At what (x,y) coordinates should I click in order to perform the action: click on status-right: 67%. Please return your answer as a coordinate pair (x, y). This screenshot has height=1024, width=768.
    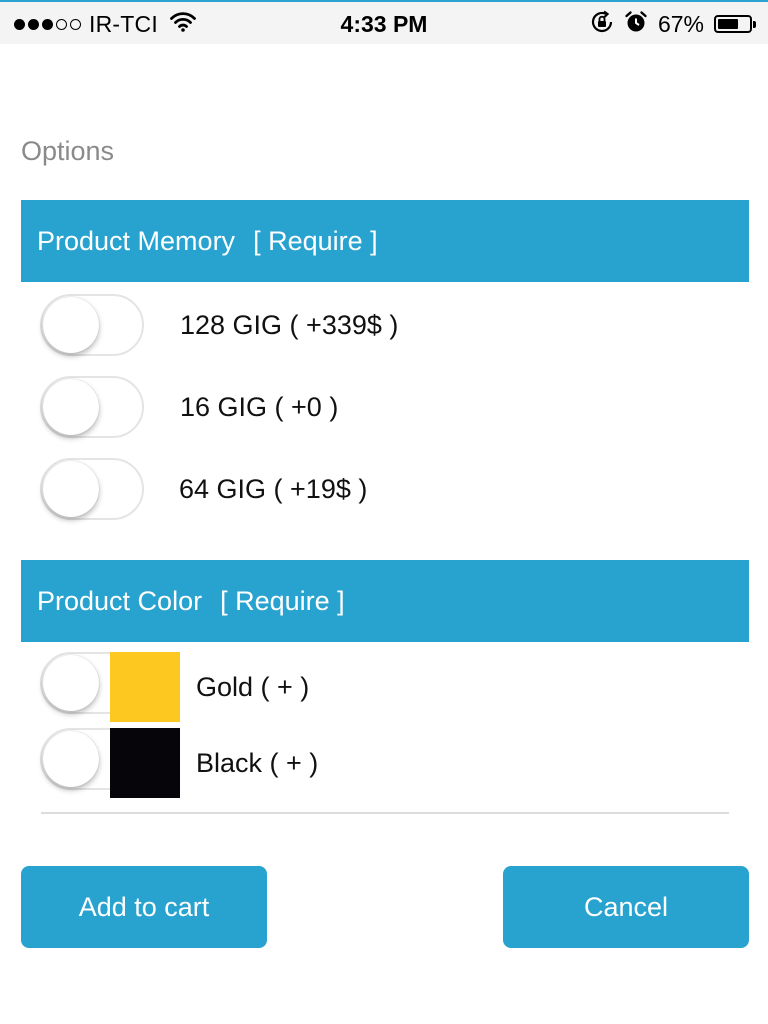
    Looking at the image, I should click on (673, 24).